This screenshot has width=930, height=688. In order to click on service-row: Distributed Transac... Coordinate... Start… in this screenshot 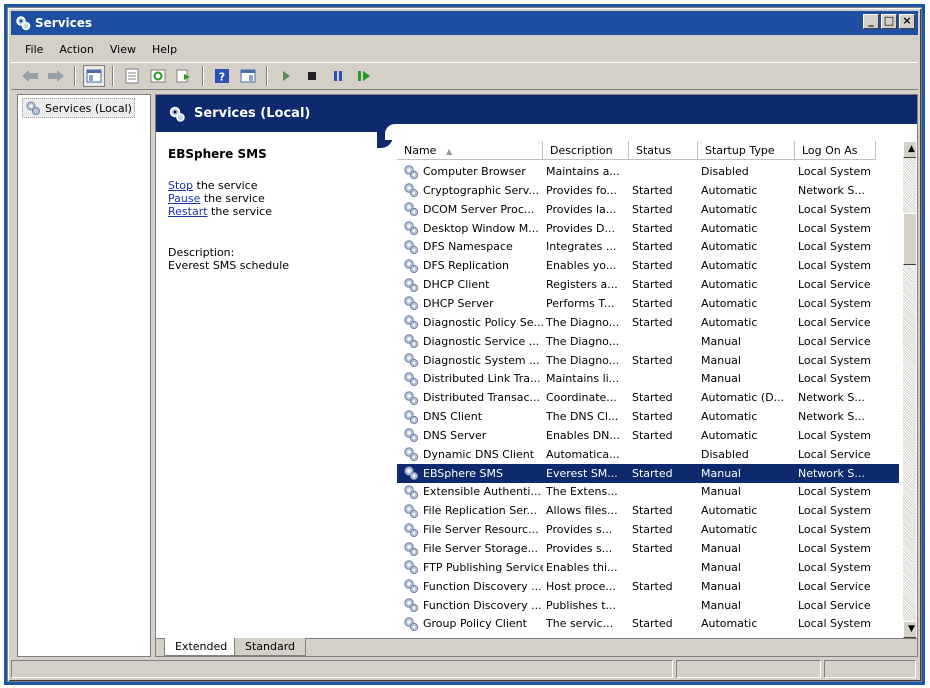, I will do `click(648, 397)`.